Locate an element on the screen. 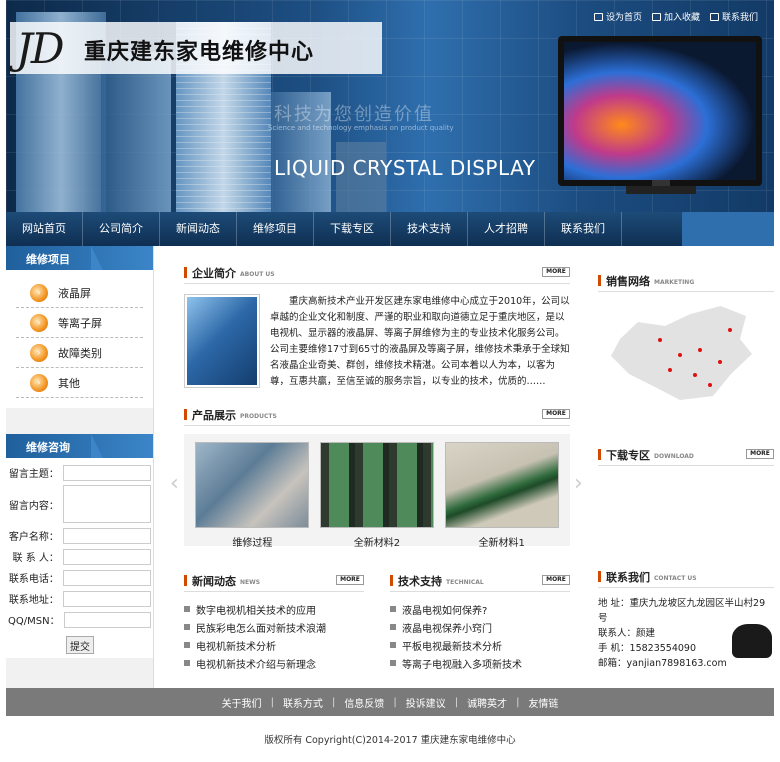 Image resolution: width=780 pixels, height=762 pixels. repair-item-plasma: › 等离子屏 is located at coordinates (79, 323).